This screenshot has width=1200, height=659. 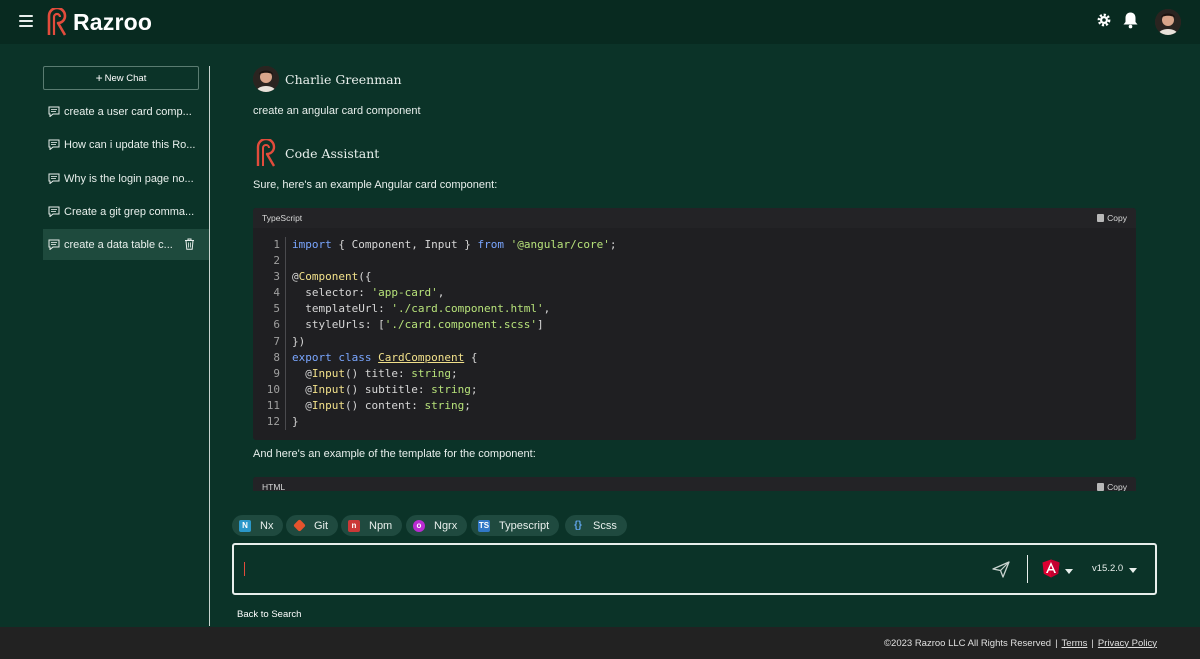 What do you see at coordinates (125, 78) in the screenshot?
I see `new-chat-label: New Chat` at bounding box center [125, 78].